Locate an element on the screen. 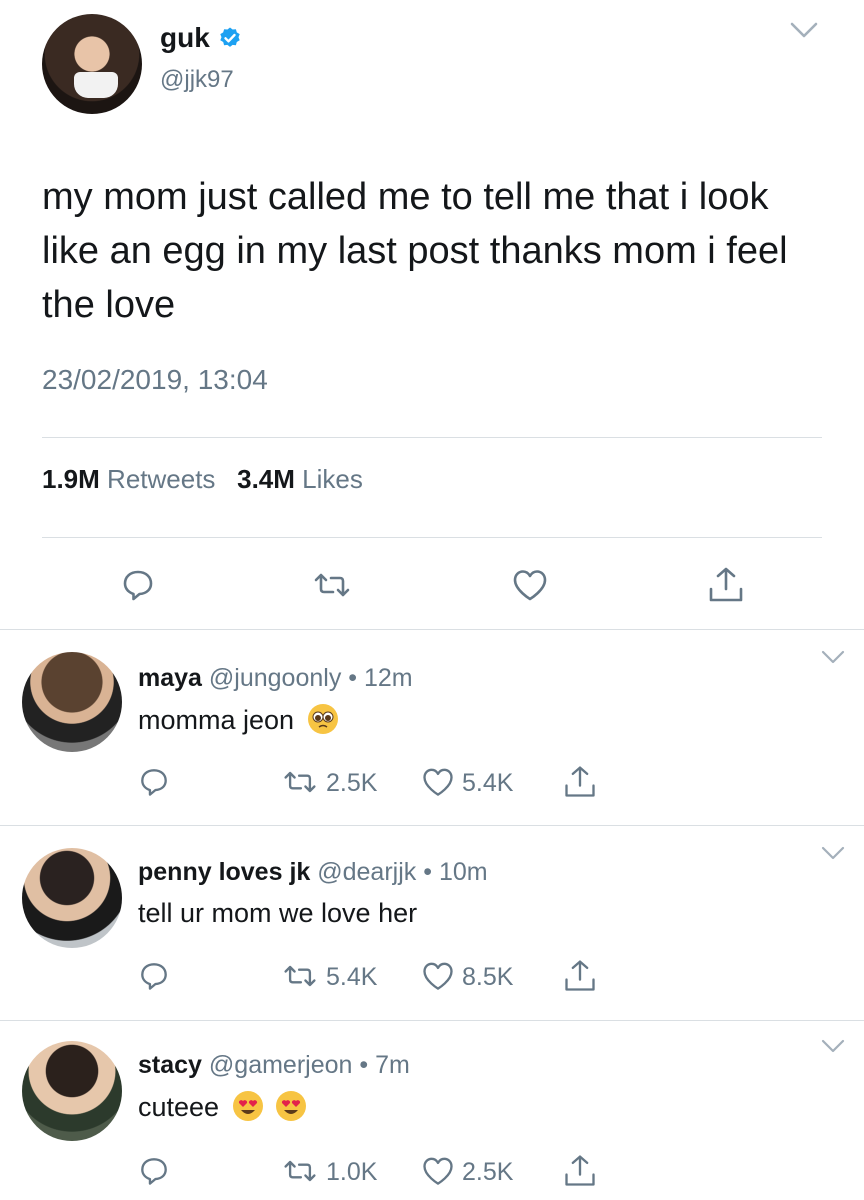  reply-time: 12m is located at coordinates (388, 678).